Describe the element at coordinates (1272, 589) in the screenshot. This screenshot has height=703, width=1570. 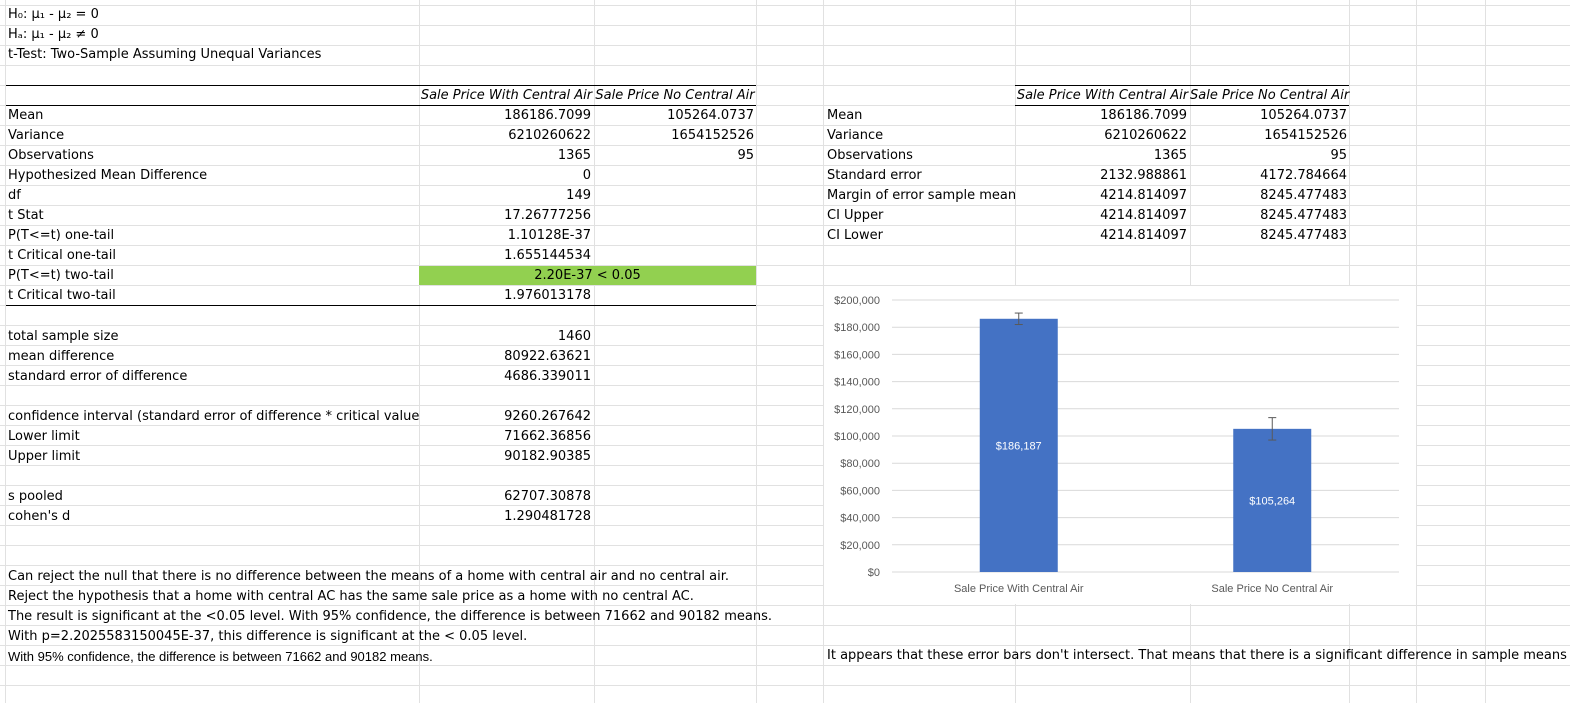
I see `x-category-label: Sale Price No Central Air` at that location.